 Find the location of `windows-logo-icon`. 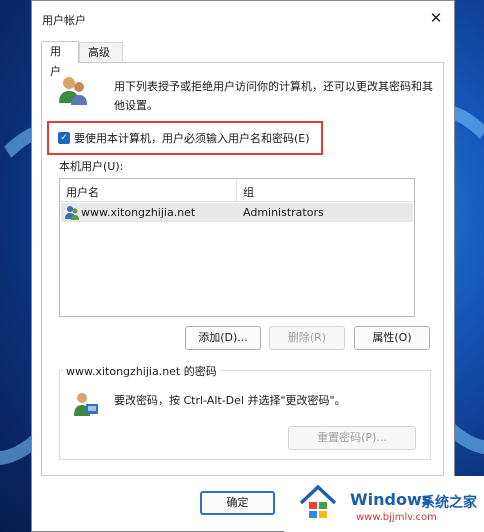

windows-logo-icon is located at coordinates (318, 501).